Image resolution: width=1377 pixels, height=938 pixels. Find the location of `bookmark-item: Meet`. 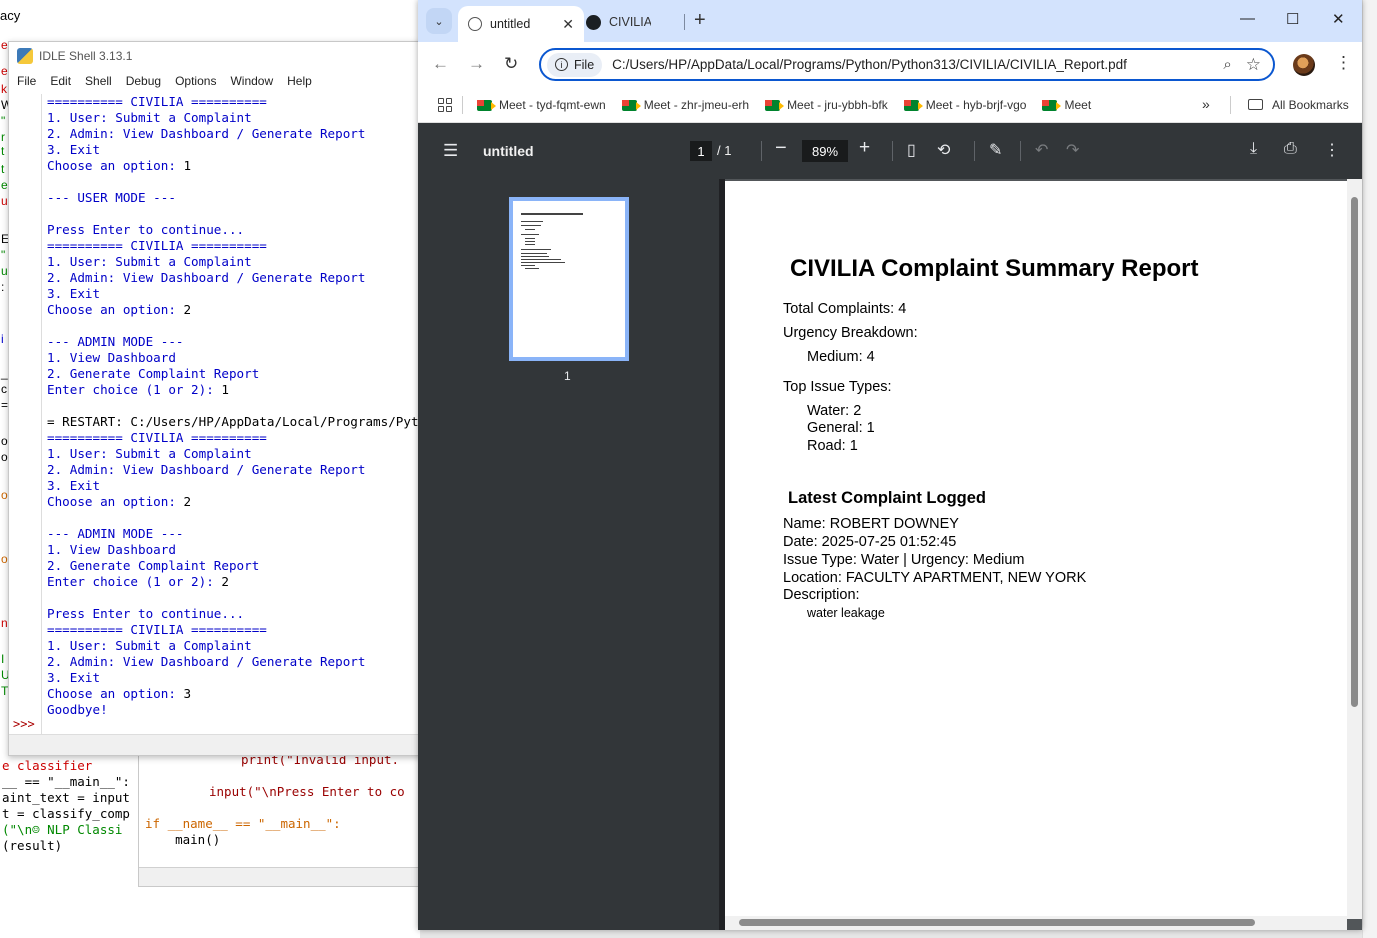

bookmark-item: Meet is located at coordinates (1066, 105).